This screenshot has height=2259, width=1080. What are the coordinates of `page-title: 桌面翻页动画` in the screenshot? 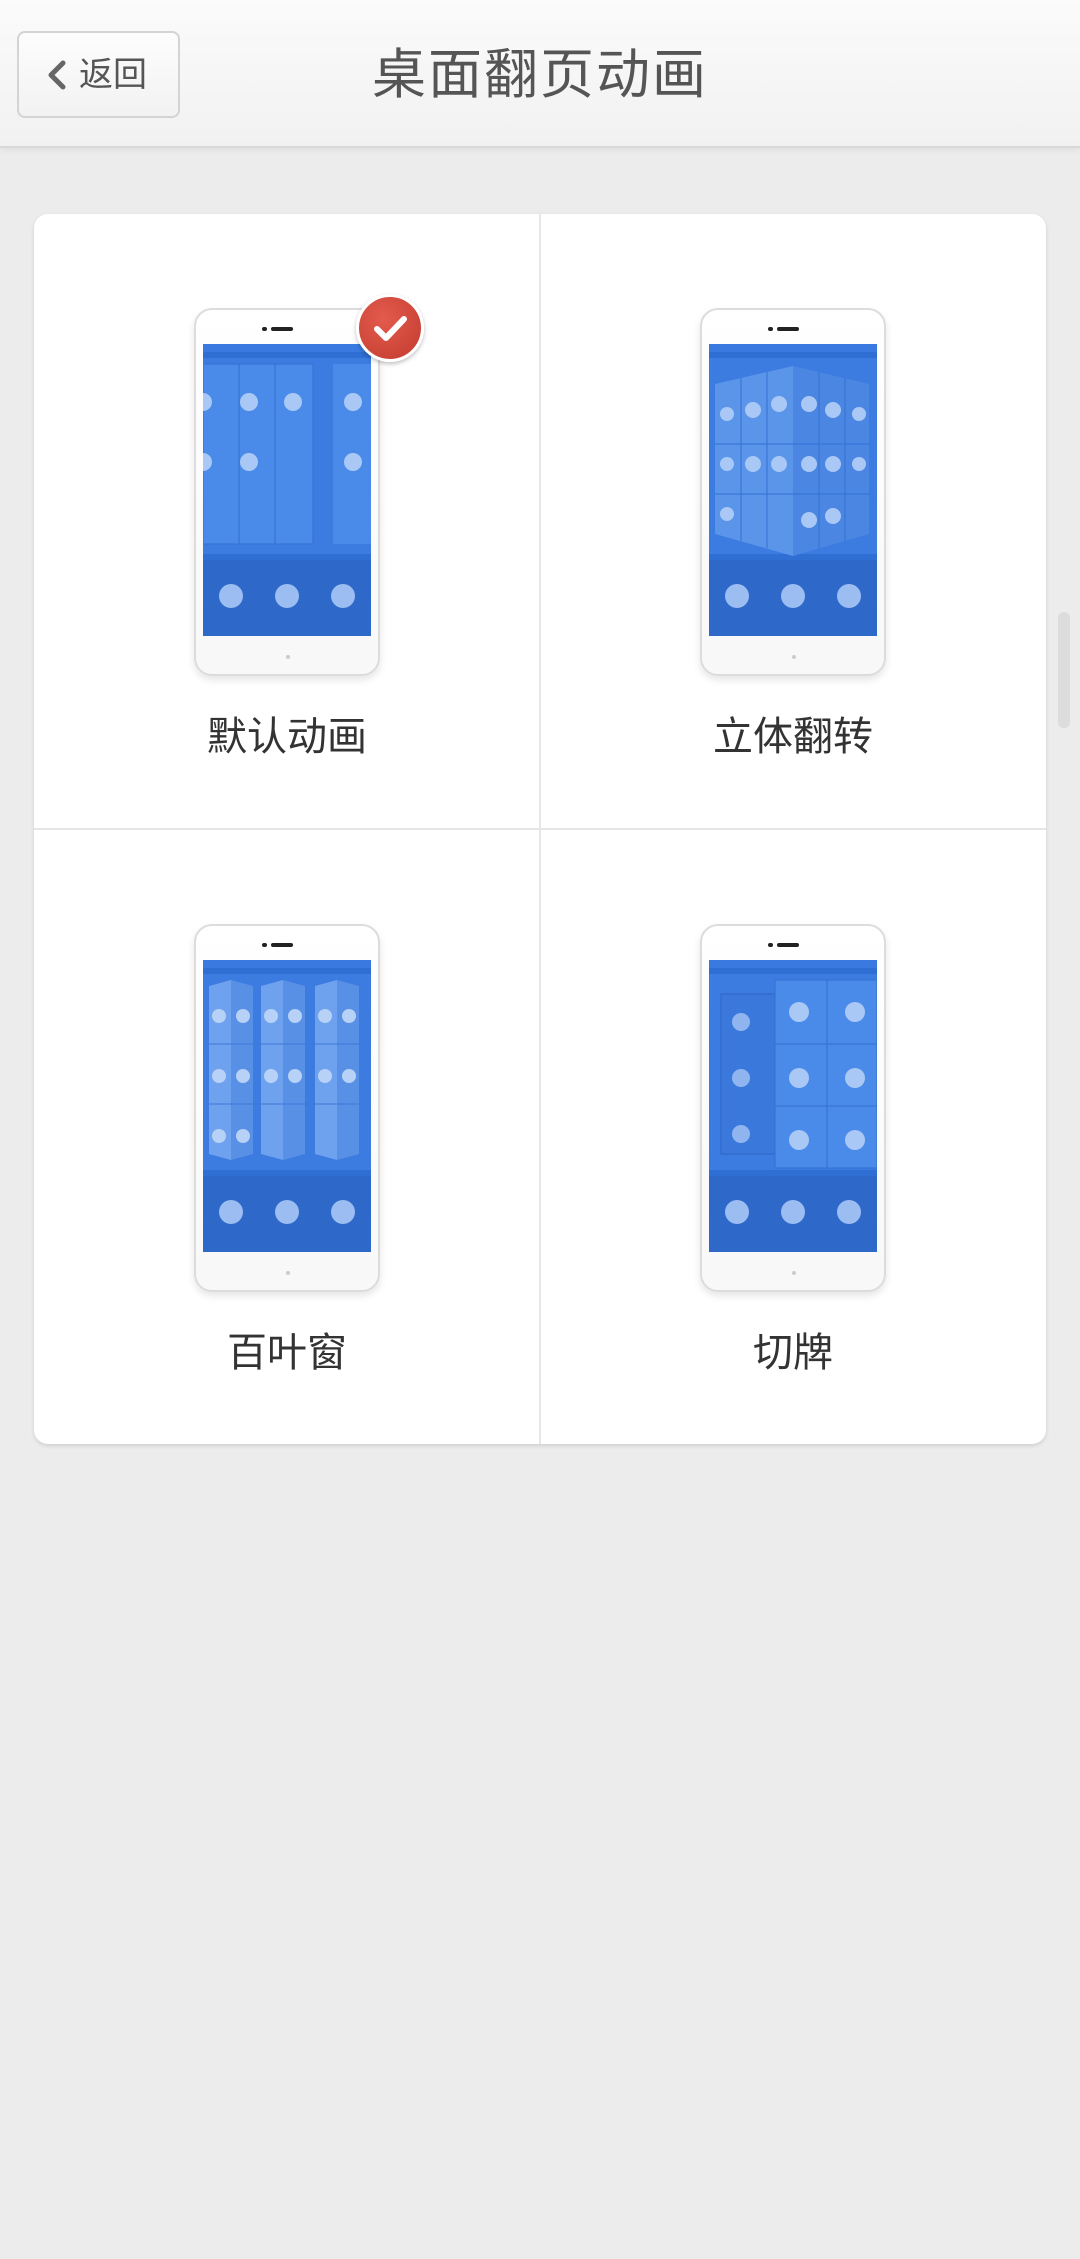 It's located at (540, 74).